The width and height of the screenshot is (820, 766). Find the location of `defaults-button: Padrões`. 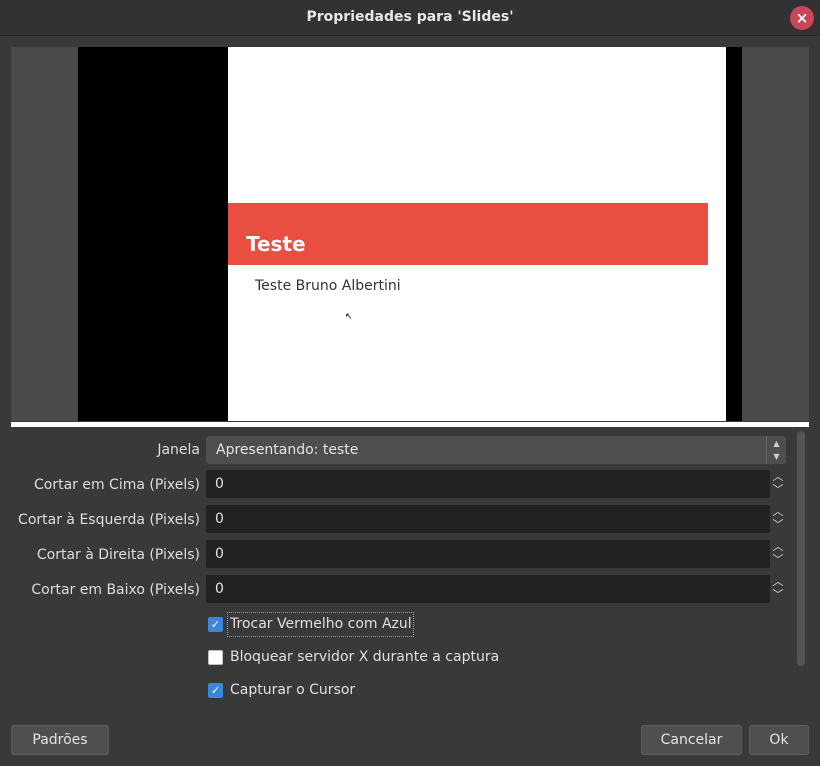

defaults-button: Padrões is located at coordinates (60, 740).